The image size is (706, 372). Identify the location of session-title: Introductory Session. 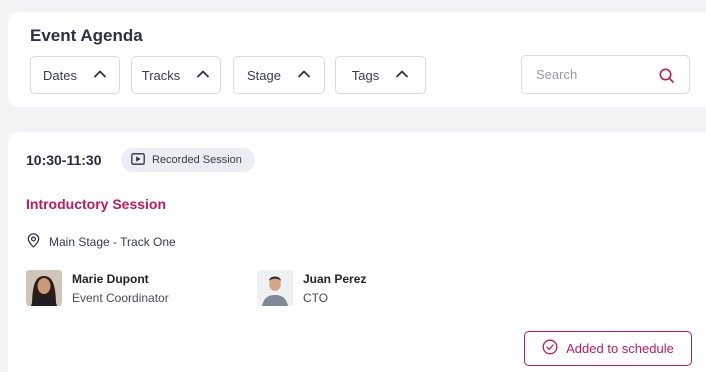
(96, 204).